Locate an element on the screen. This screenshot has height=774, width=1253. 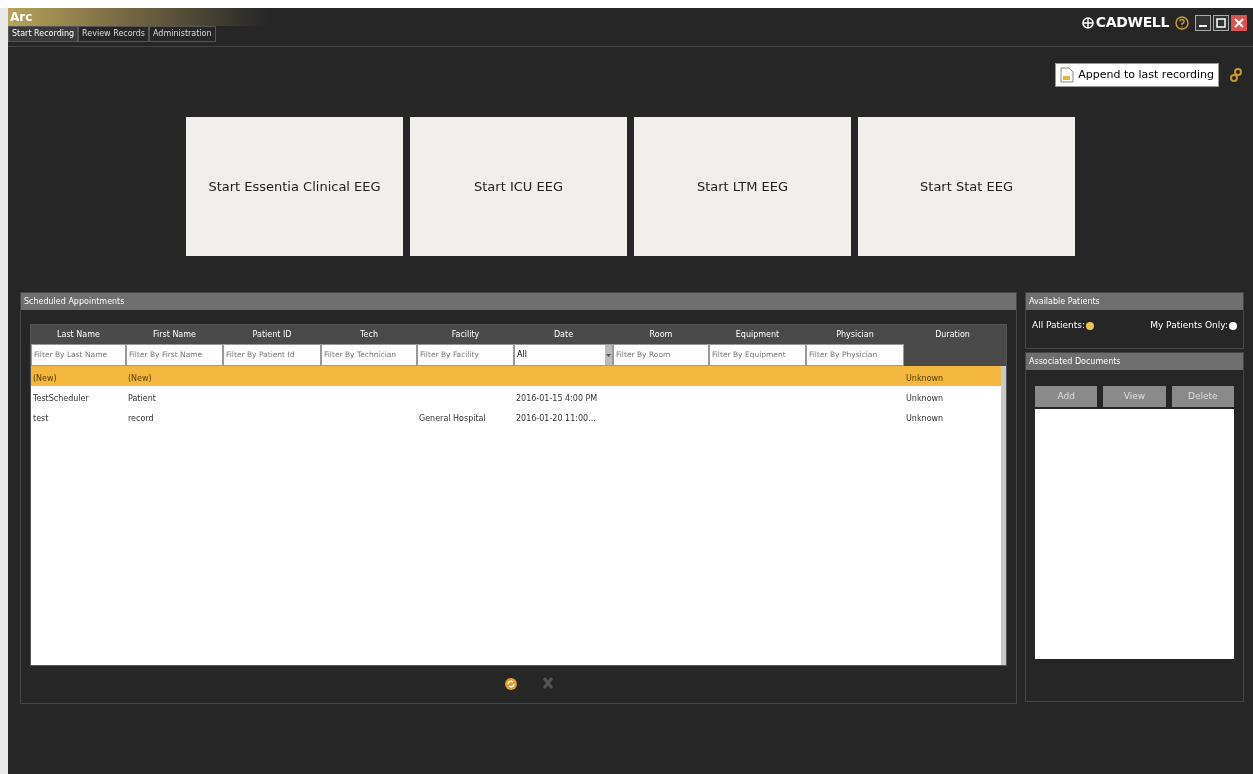
start-eeg-button: Start LTM EEG is located at coordinates (742, 186).